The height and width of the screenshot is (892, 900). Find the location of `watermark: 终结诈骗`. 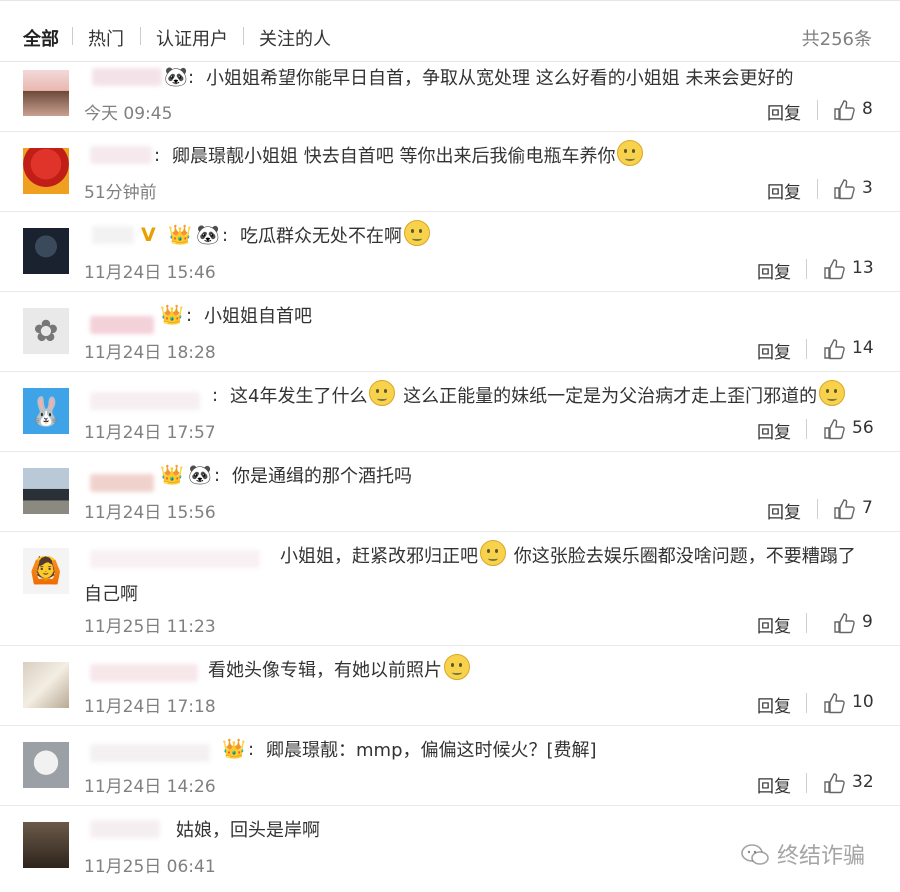

watermark: 终结诈骗 is located at coordinates (802, 854).